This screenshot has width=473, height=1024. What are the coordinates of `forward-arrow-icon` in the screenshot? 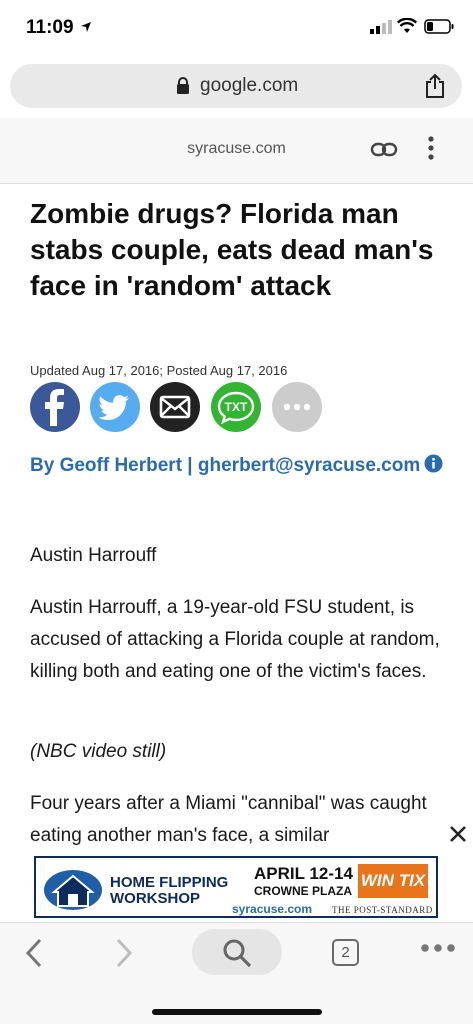 It's located at (124, 953).